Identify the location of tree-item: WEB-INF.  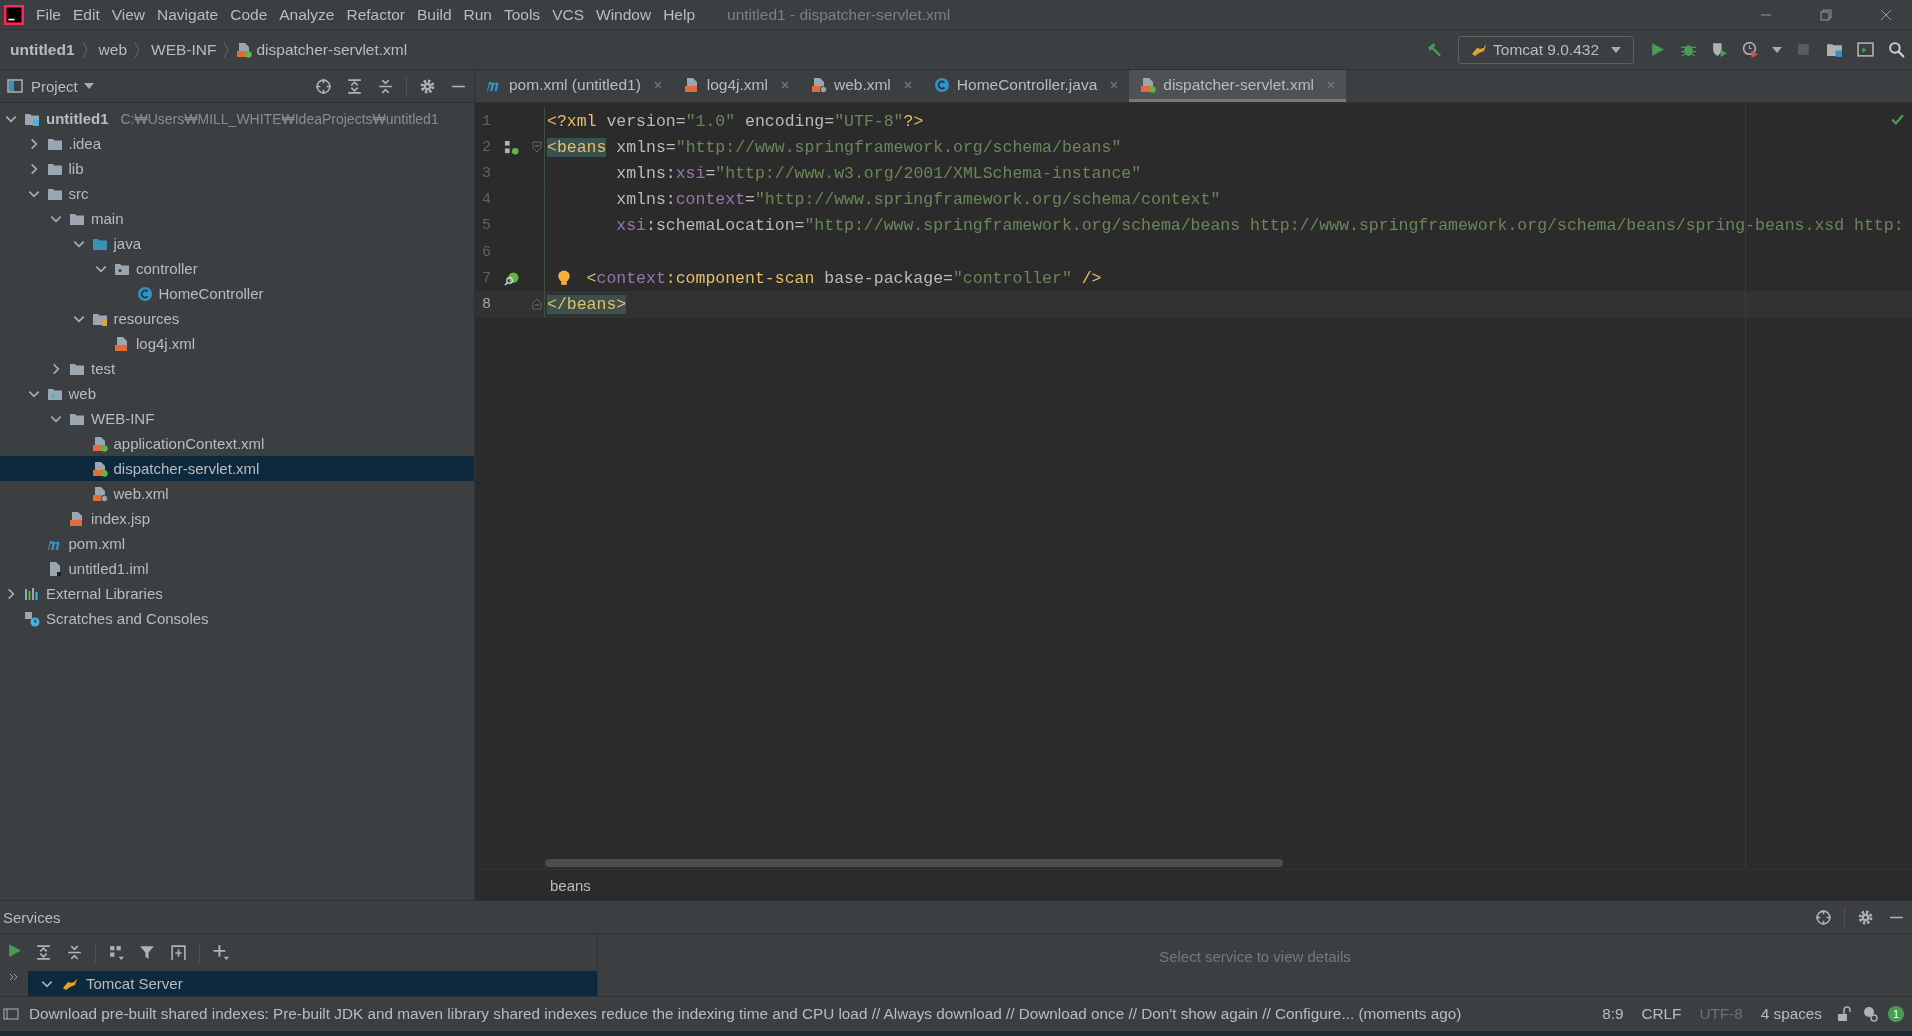
(237, 418).